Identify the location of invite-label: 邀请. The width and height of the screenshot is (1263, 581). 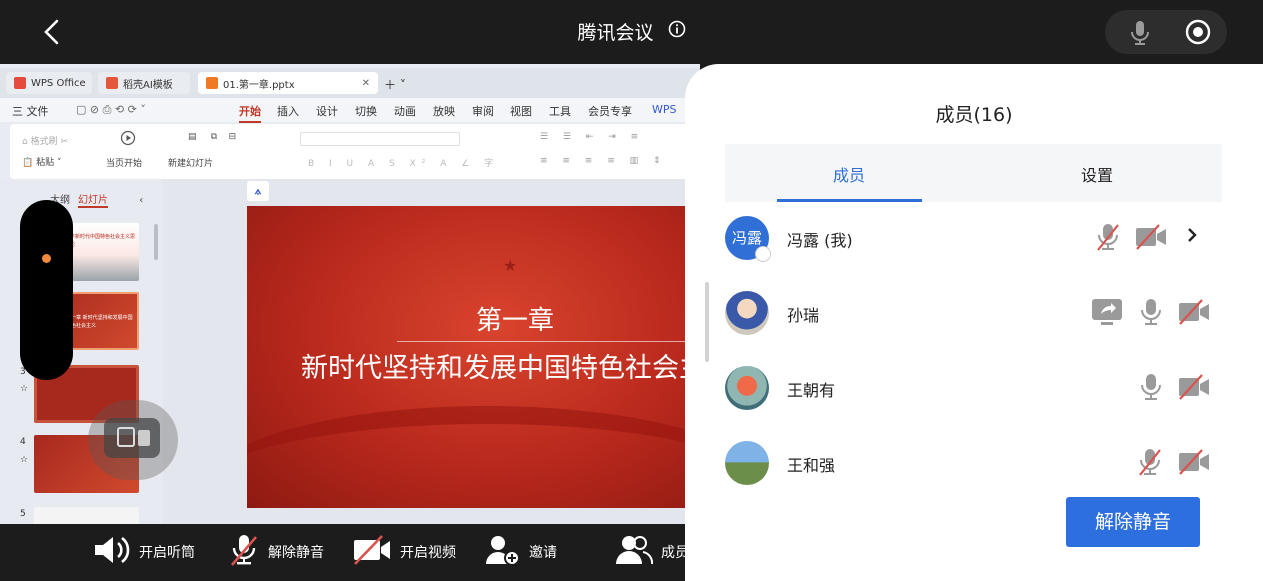
(543, 553).